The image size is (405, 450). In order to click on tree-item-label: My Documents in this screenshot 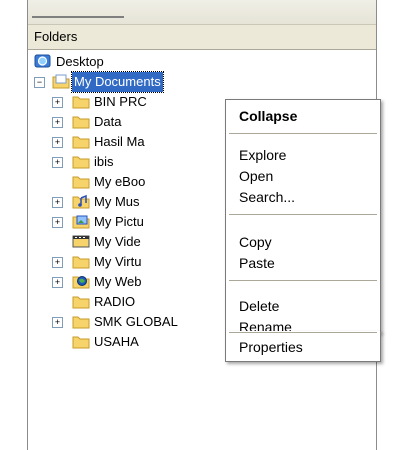, I will do `click(117, 82)`.